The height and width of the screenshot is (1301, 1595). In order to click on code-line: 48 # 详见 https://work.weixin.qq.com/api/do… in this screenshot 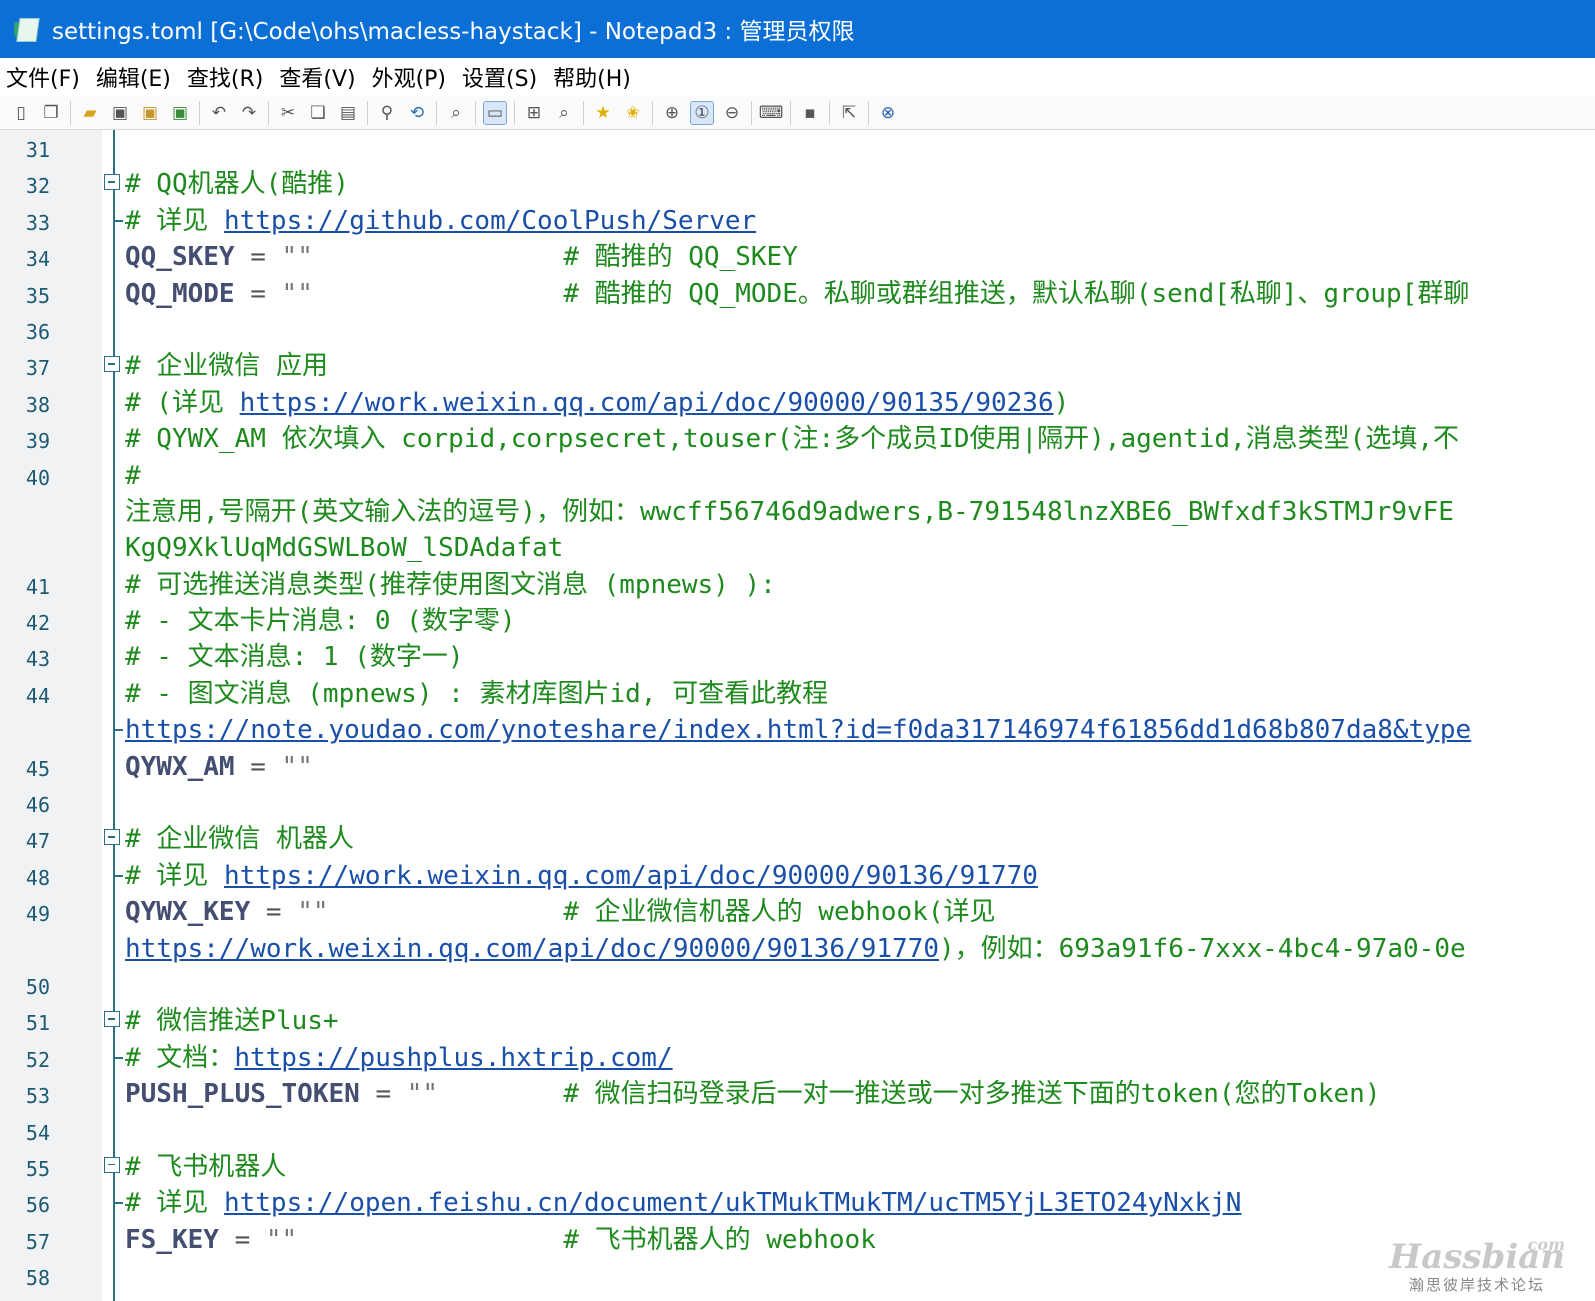, I will do `click(797, 876)`.